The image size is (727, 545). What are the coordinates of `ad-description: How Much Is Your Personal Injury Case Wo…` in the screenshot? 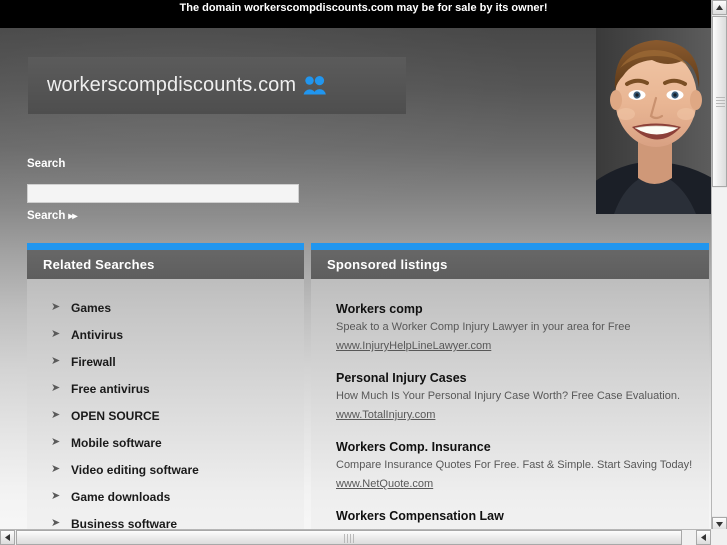 It's located at (508, 396).